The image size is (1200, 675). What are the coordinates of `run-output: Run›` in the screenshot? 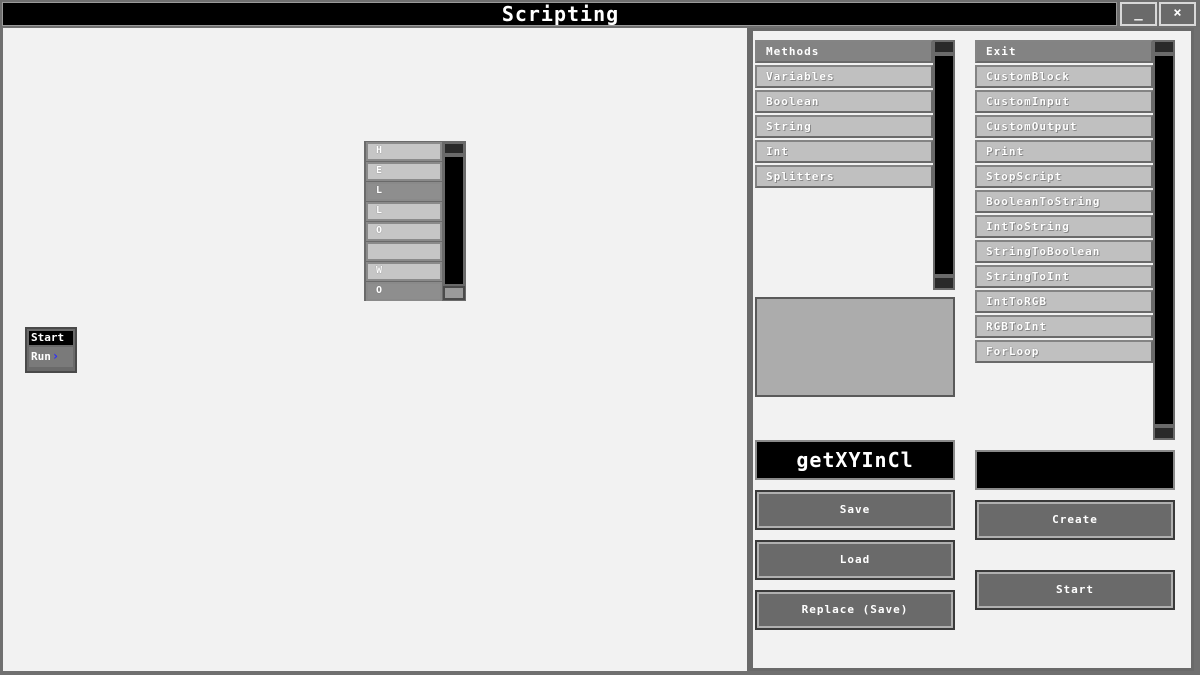 It's located at (51, 357).